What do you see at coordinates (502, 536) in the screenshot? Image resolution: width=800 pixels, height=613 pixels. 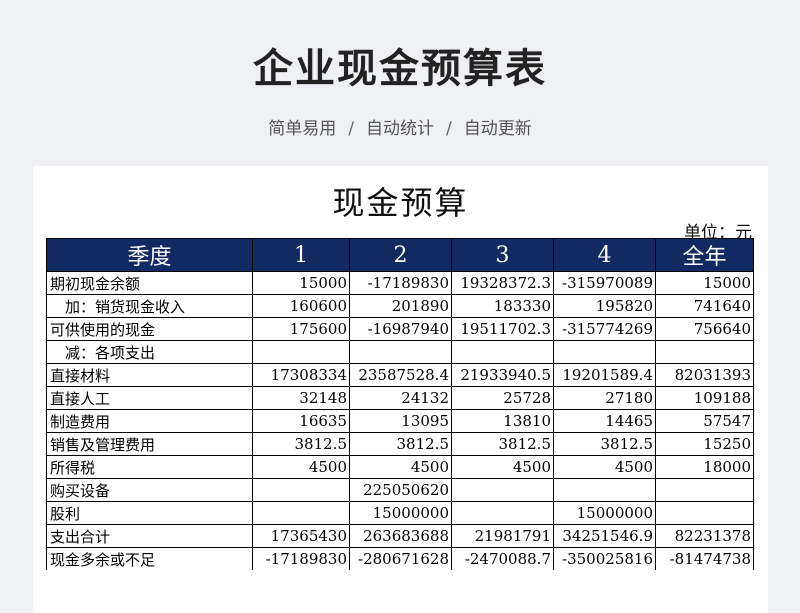 I see `table-cell: 21981791` at bounding box center [502, 536].